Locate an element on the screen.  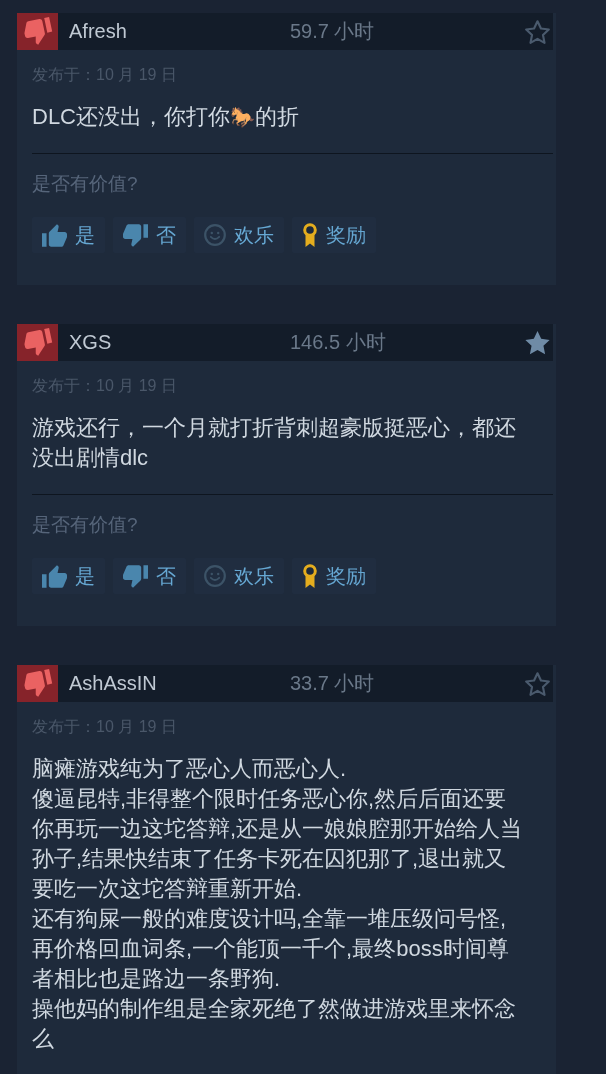
playtime-text: 146.5 小时 is located at coordinates (338, 342).